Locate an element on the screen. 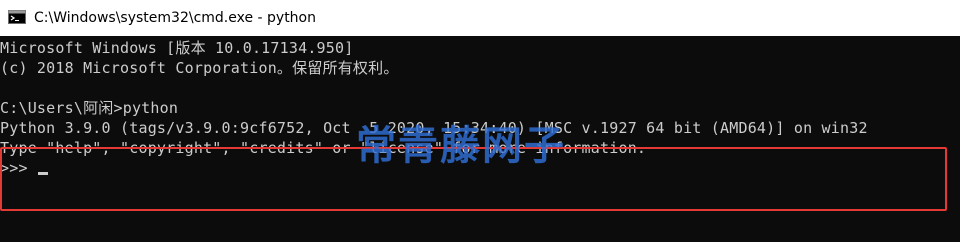 This screenshot has height=242, width=960. console-line-command: C:\Users\阿闲>python is located at coordinates (89, 108).